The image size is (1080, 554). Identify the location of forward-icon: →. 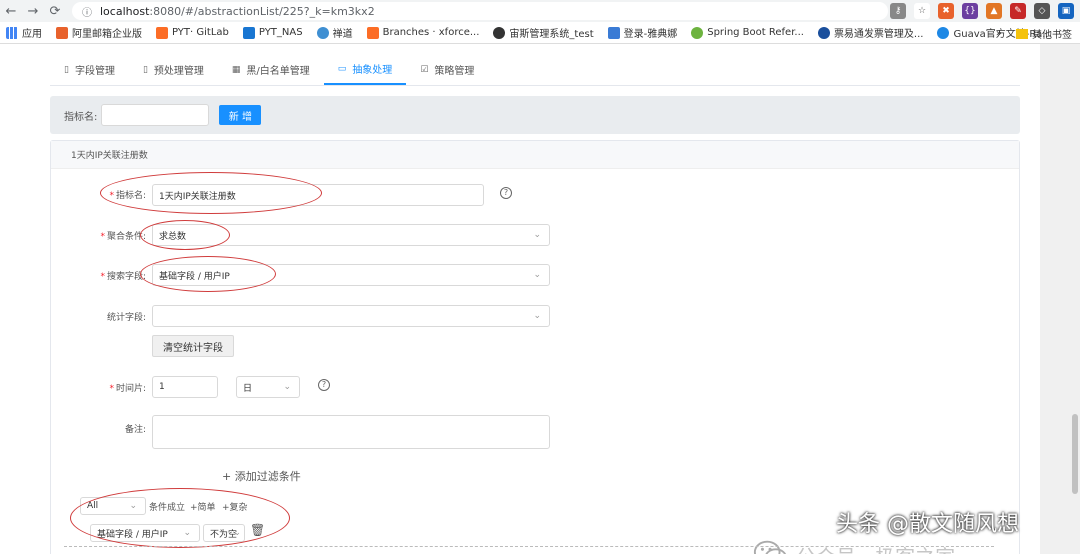
(33, 11).